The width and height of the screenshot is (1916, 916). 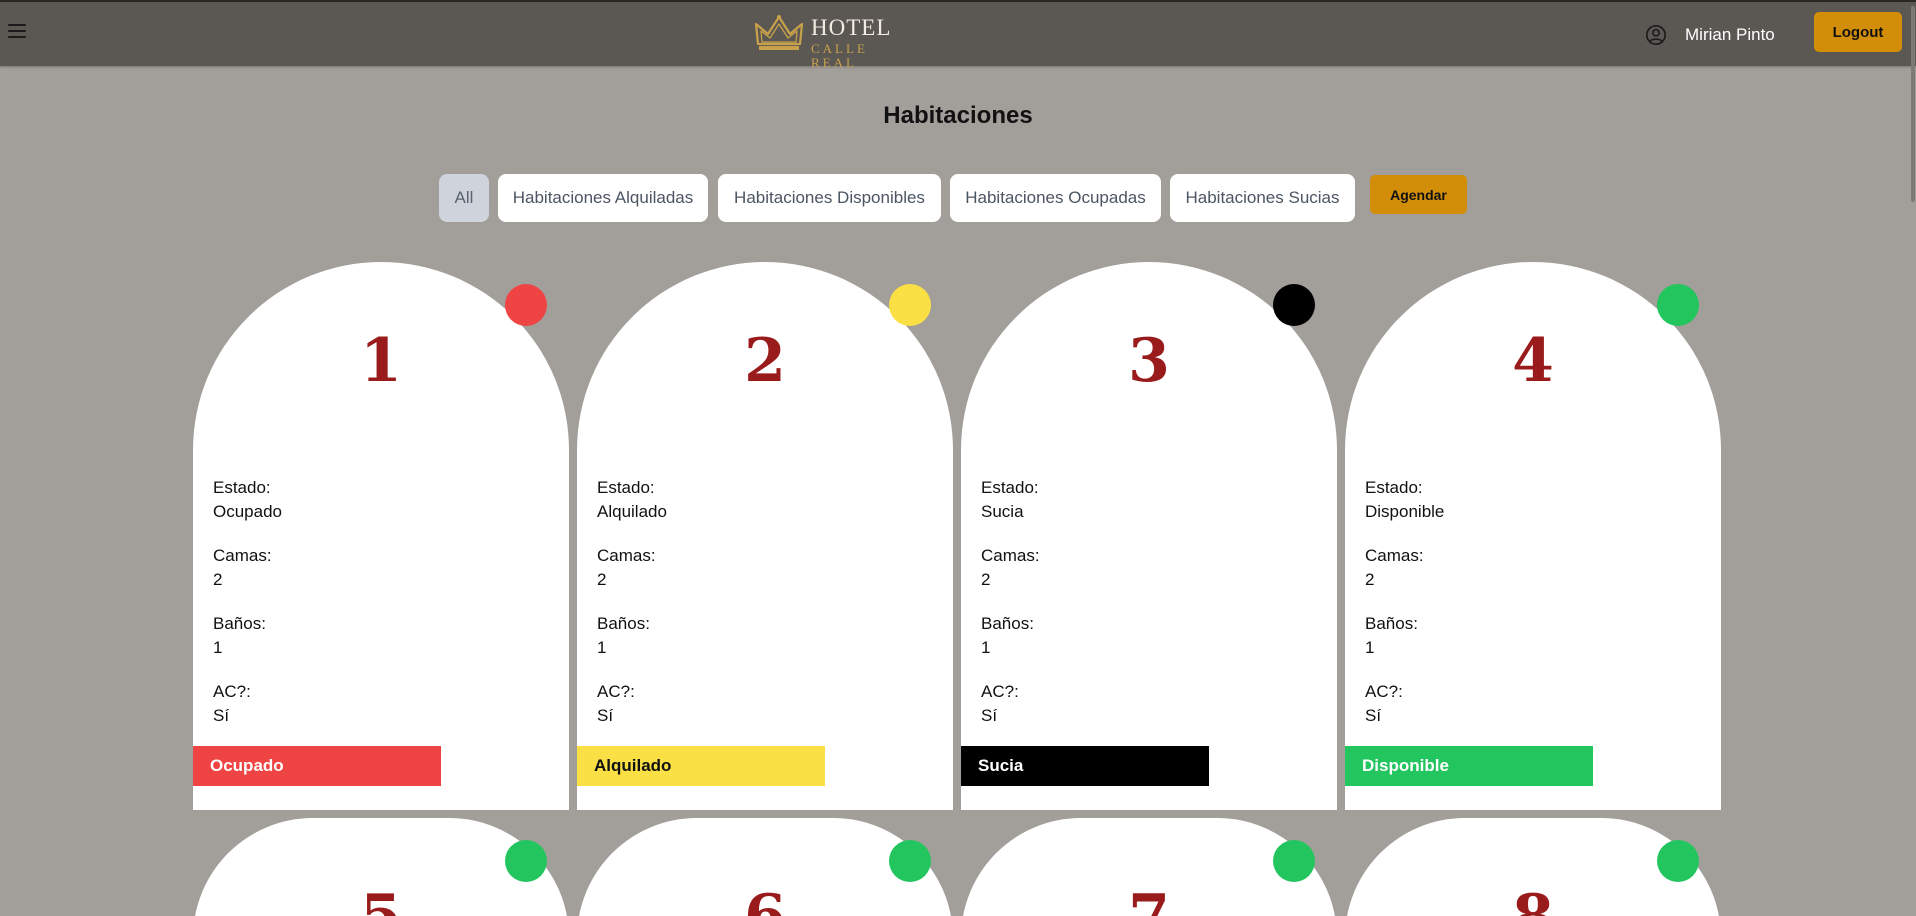 I want to click on room-number: 1, so click(x=381, y=361).